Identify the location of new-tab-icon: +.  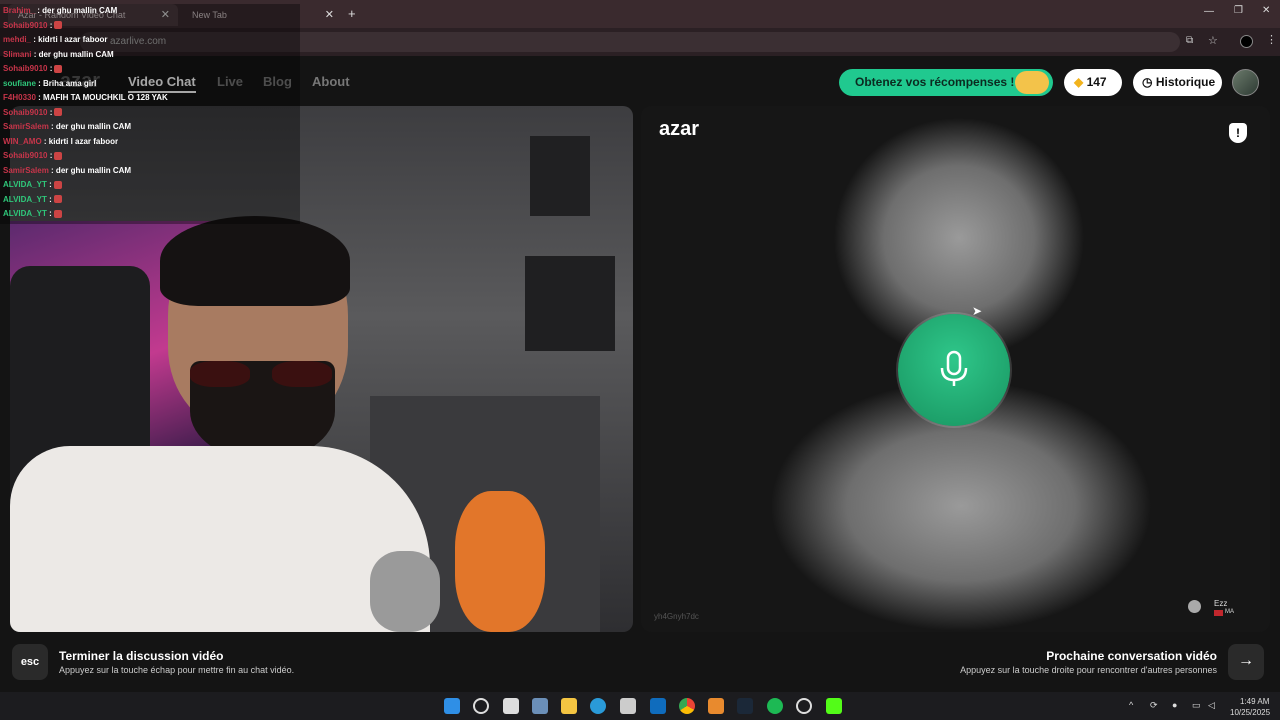
(352, 13).